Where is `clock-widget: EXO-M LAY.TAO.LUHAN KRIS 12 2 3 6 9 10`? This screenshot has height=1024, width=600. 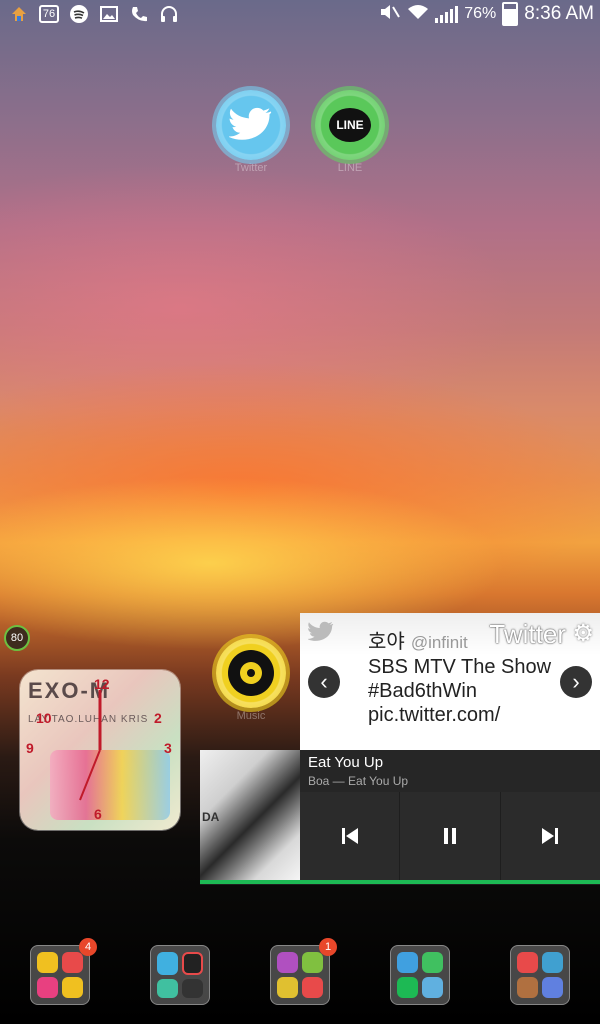 clock-widget: EXO-M LAY.TAO.LUHAN KRIS 12 2 3 6 9 10 is located at coordinates (100, 750).